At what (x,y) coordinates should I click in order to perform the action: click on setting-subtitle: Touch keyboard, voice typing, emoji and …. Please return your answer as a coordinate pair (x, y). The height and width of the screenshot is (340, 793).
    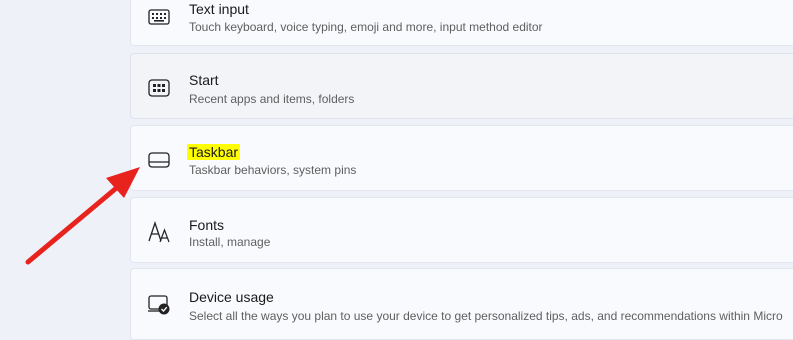
    Looking at the image, I should click on (366, 27).